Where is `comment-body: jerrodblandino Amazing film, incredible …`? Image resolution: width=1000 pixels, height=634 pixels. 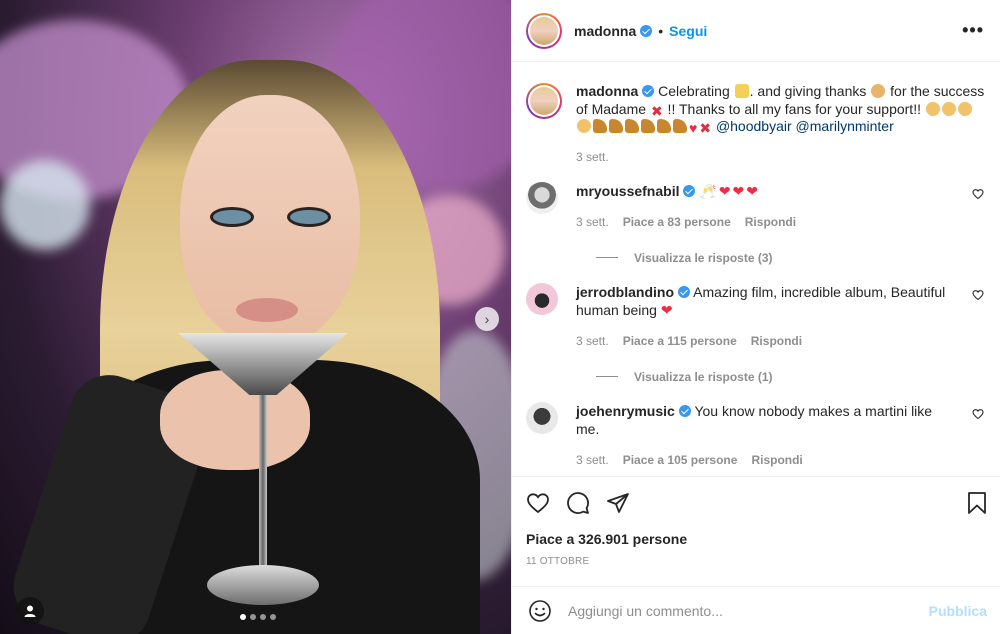
comment-body: jerrodblandino Amazing film, incredible … is located at coordinates (766, 316).